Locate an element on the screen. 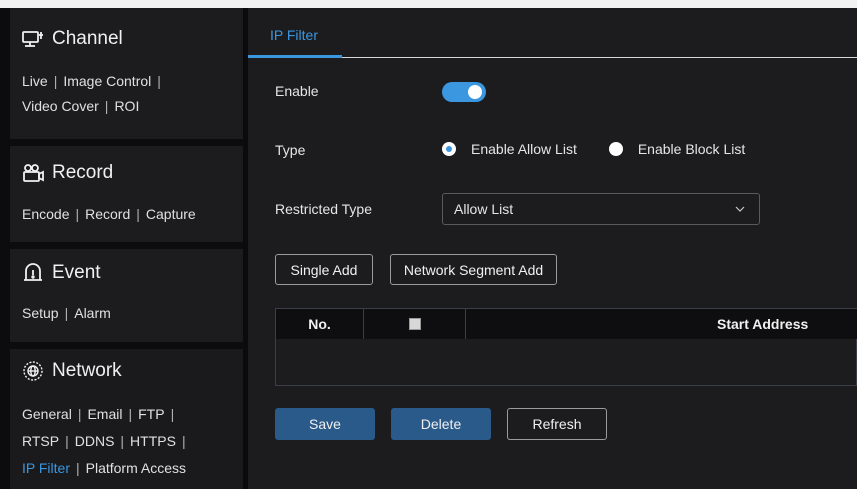  delete-button: Delete is located at coordinates (441, 424).